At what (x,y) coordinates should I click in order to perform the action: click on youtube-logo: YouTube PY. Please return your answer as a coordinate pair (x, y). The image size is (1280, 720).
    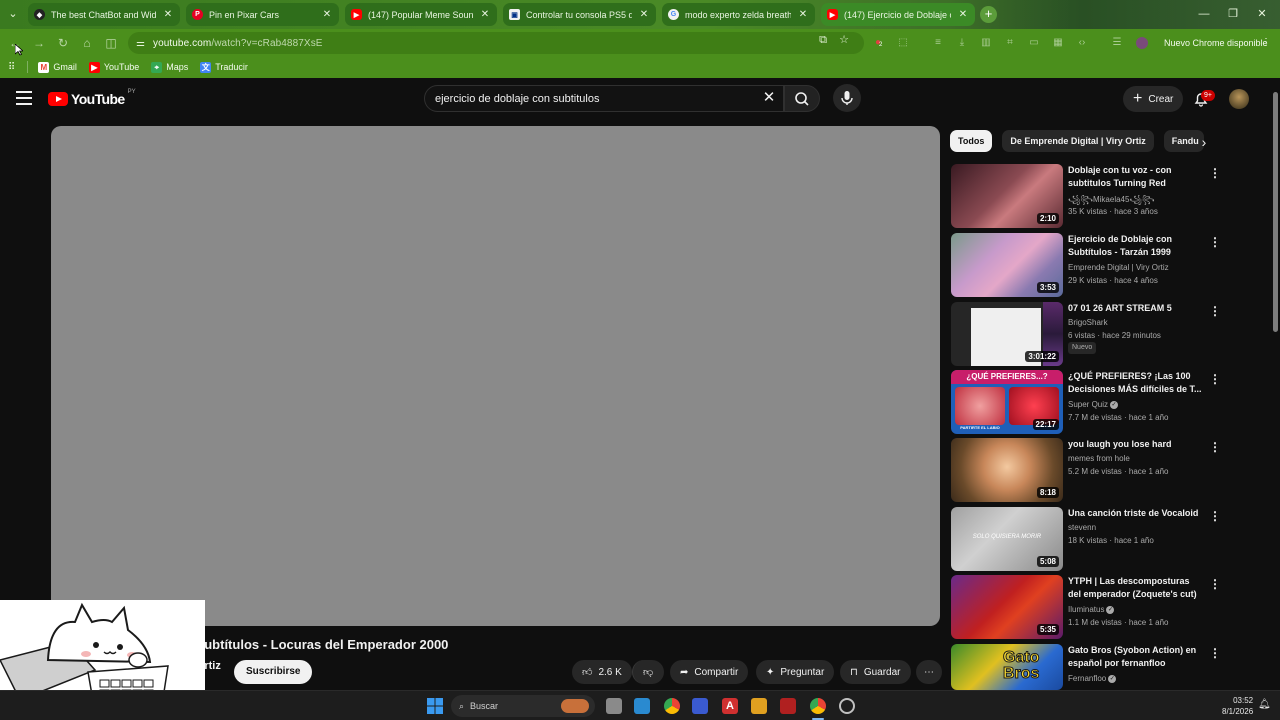
    Looking at the image, I should click on (92, 98).